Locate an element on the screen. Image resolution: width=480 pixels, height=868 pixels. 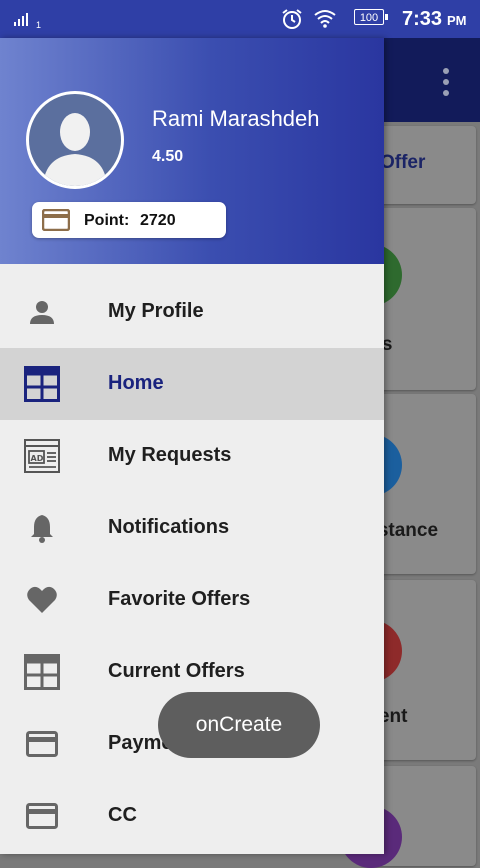
status-bar: 1 100 7:33 PM is located at coordinates (240, 19).